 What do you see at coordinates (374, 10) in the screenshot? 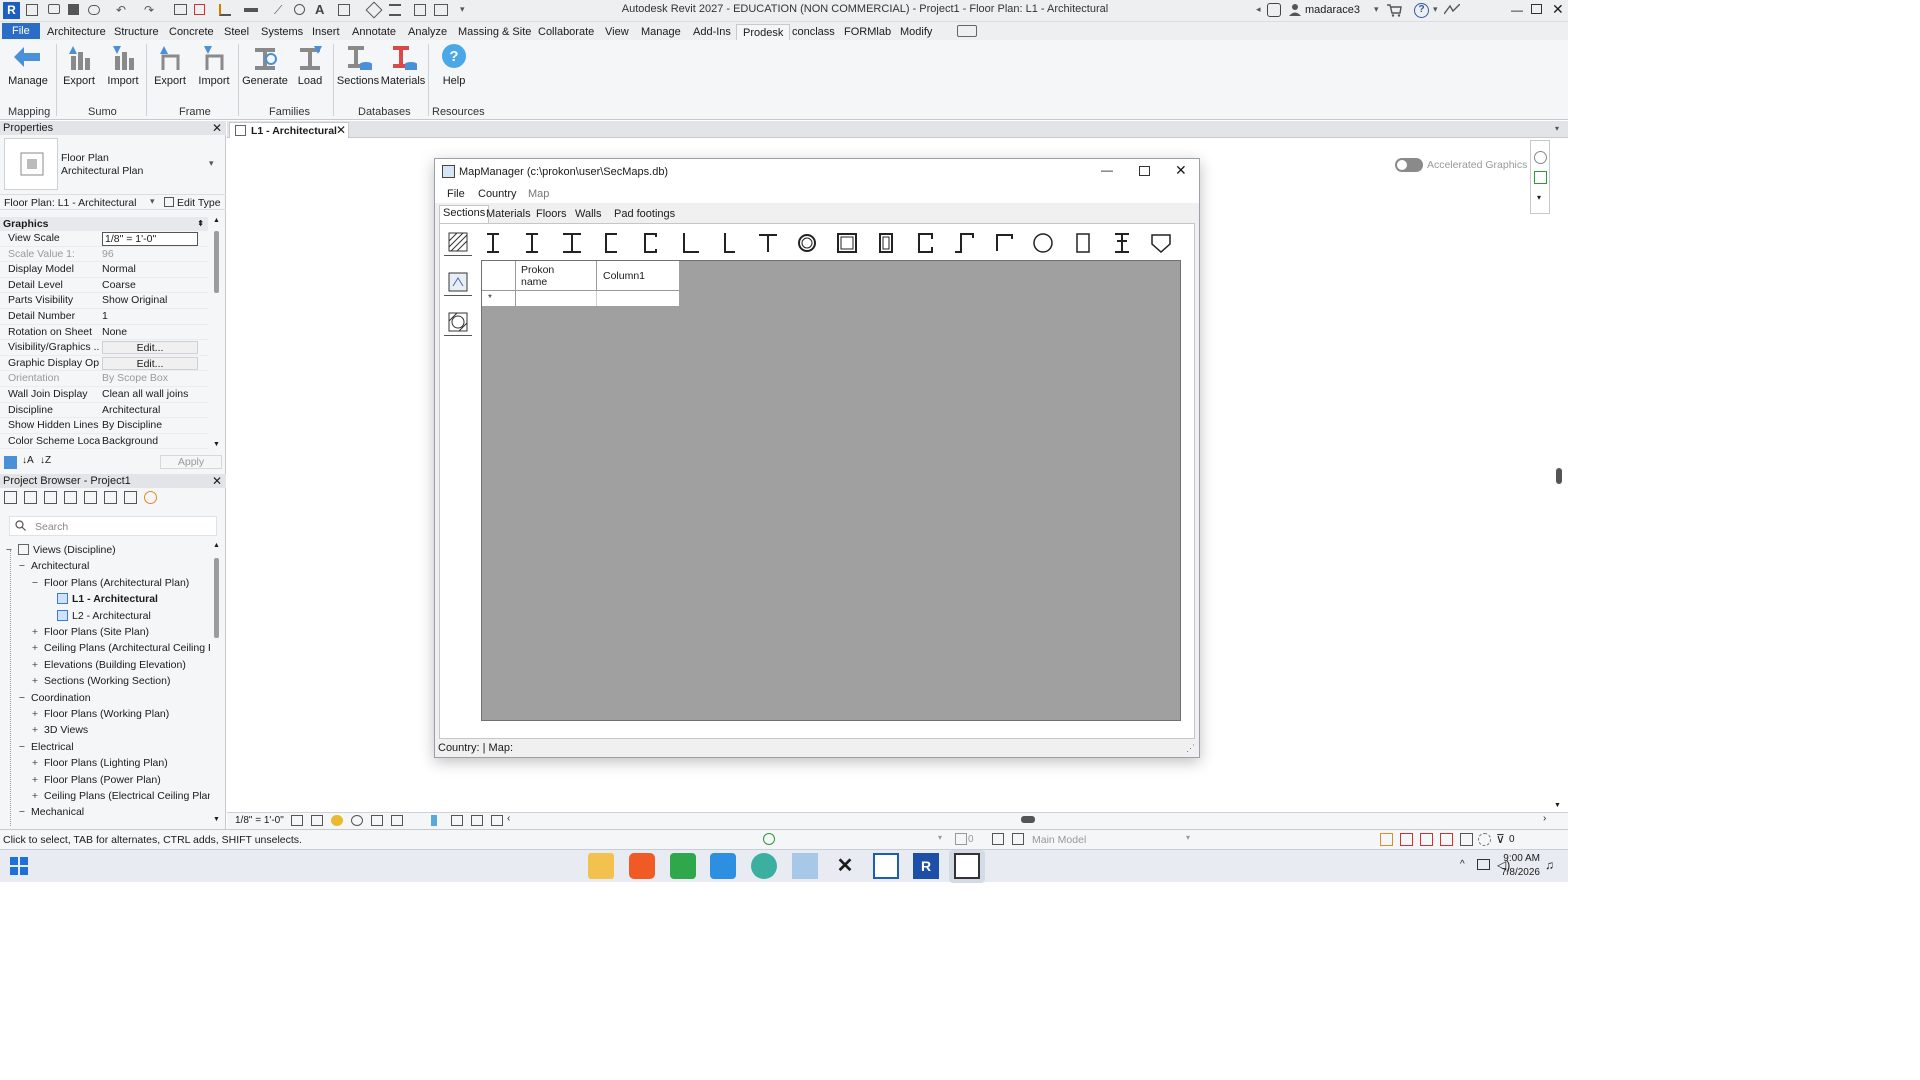
I see `section-view-icon` at bounding box center [374, 10].